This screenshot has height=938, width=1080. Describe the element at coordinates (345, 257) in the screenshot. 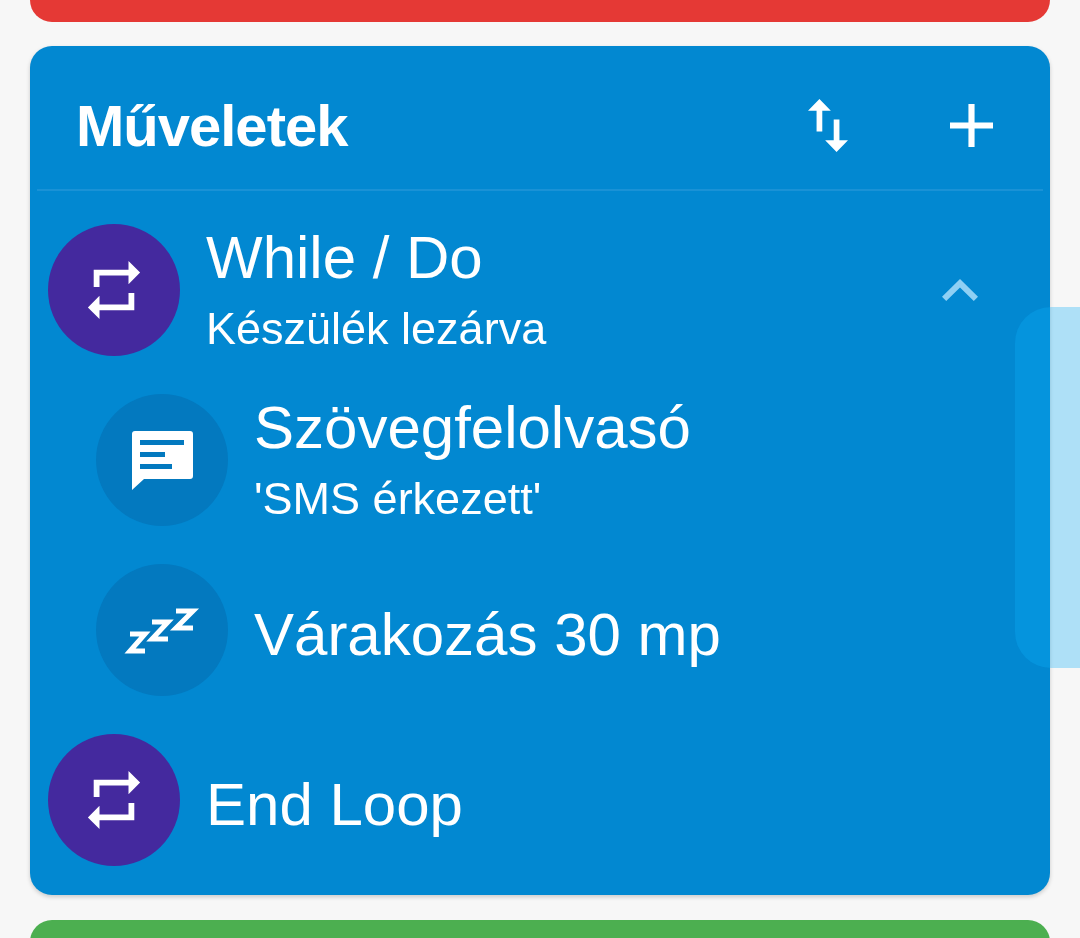

I see `action-title: While / Do` at that location.